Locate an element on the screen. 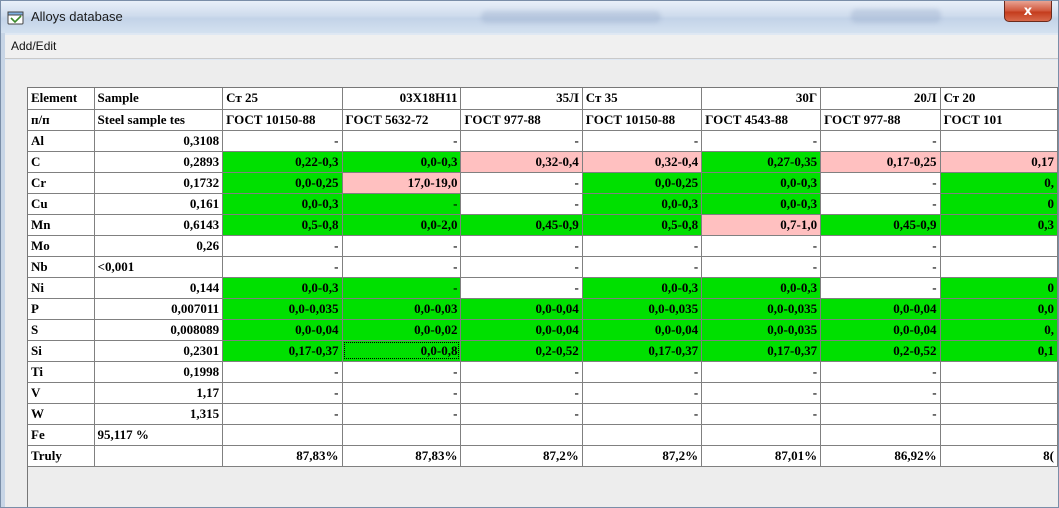 This screenshot has width=1059, height=508. header-cell: 35Л is located at coordinates (521, 99).